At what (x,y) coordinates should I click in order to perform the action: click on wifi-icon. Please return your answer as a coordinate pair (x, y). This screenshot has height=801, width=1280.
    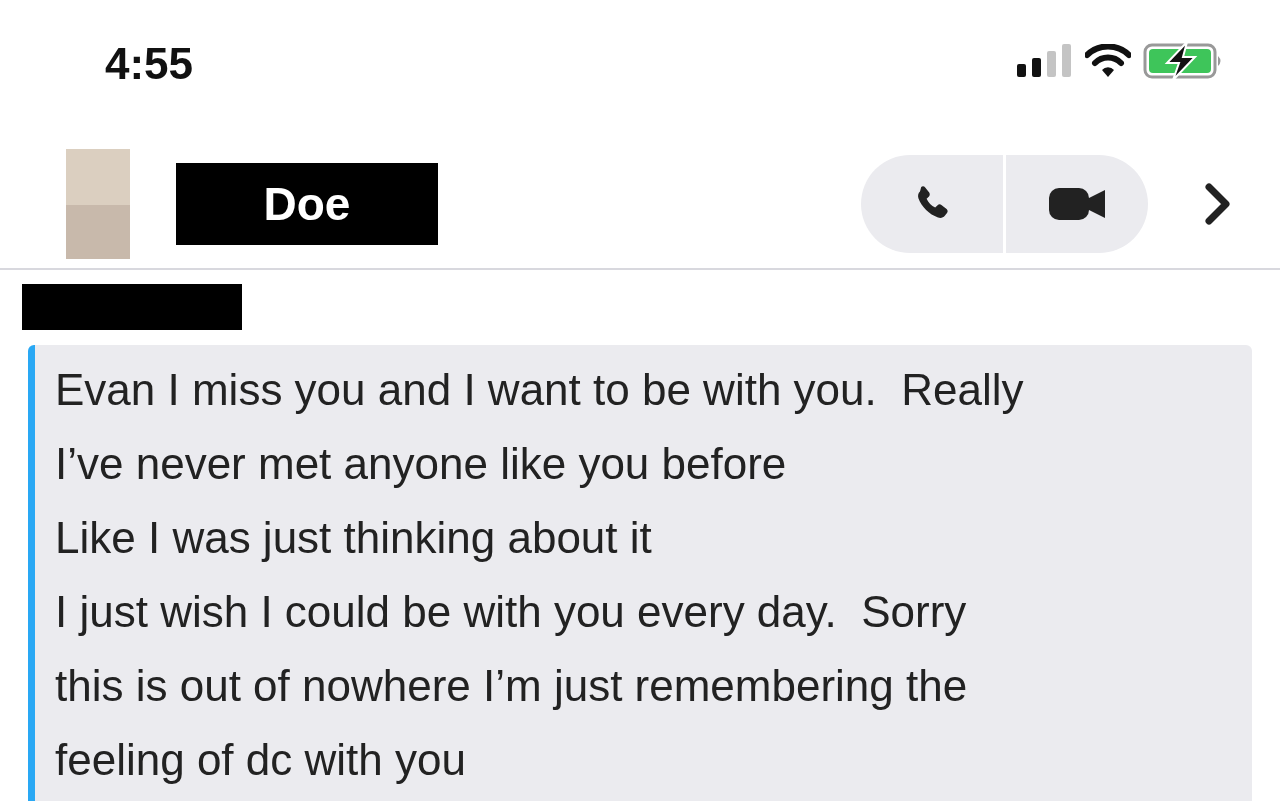
    Looking at the image, I should click on (1108, 61).